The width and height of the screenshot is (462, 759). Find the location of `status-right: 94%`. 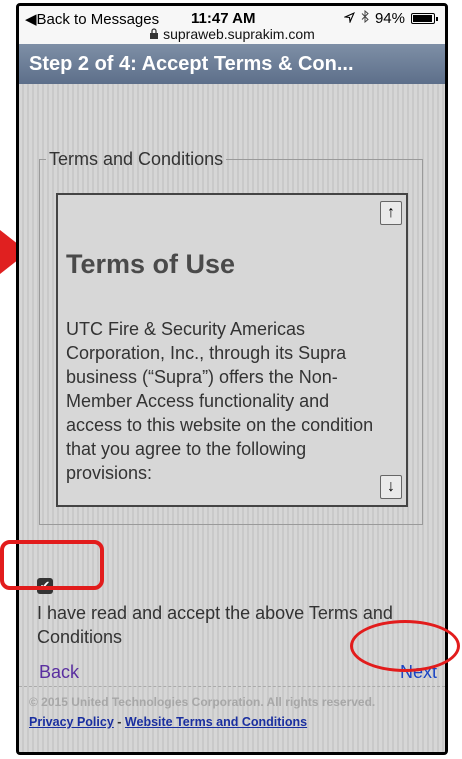

status-right: 94% is located at coordinates (390, 18).